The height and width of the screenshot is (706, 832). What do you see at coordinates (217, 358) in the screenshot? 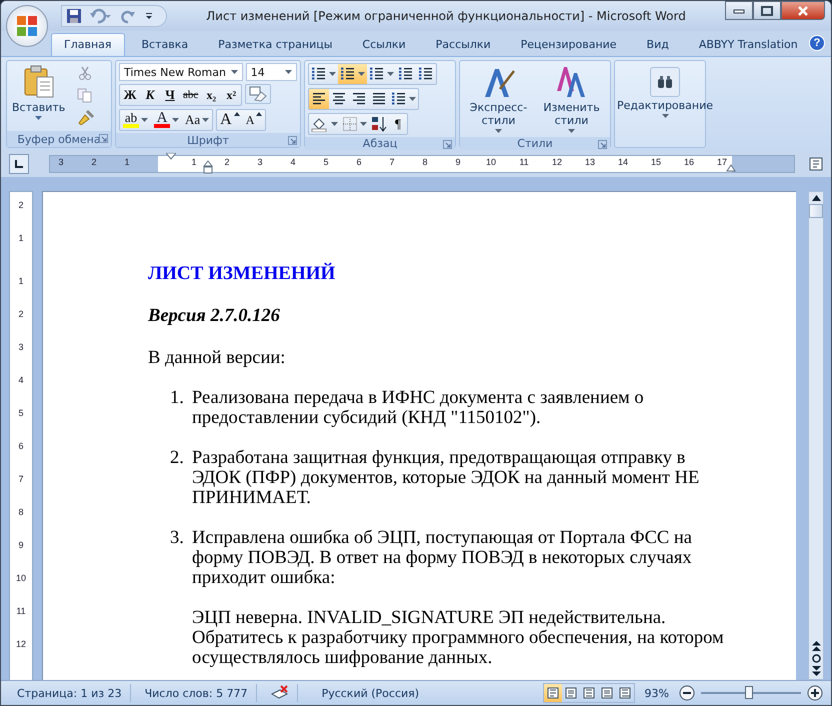
I see `intro-text: В данной версии:` at bounding box center [217, 358].